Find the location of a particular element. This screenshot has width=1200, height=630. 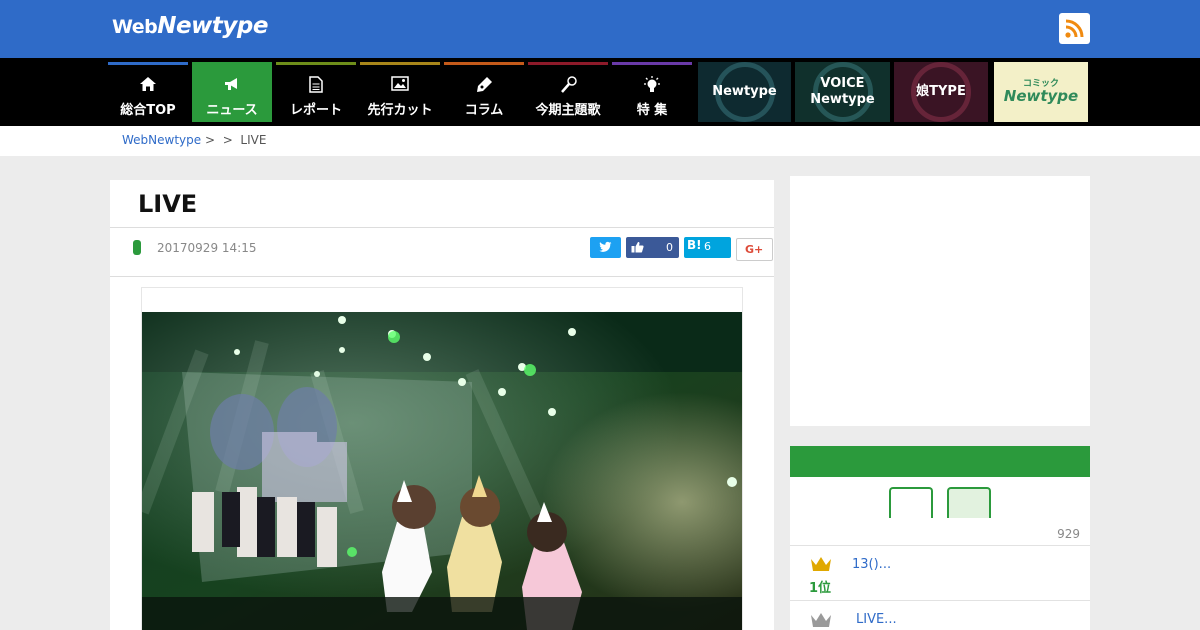

breadcrumb: WebNewtype > > LIVE is located at coordinates (194, 140).